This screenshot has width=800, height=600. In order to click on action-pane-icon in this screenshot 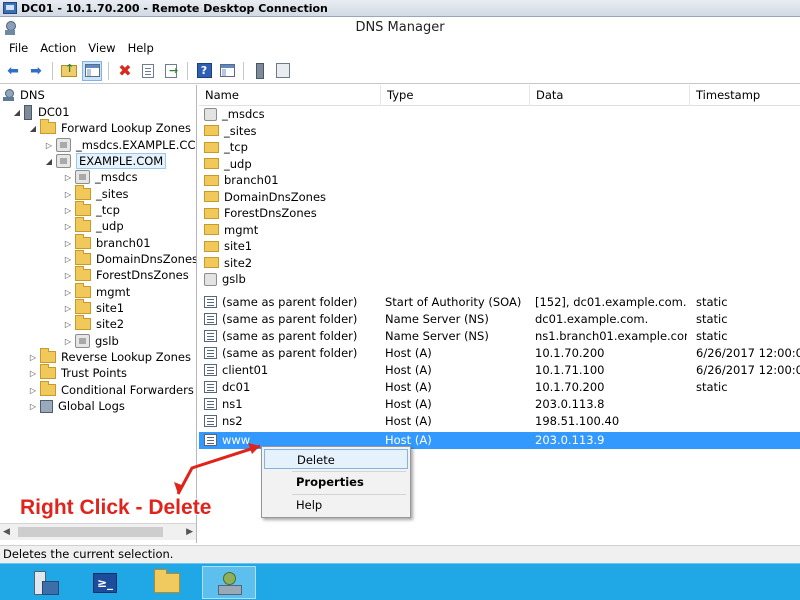, I will do `click(227, 71)`.